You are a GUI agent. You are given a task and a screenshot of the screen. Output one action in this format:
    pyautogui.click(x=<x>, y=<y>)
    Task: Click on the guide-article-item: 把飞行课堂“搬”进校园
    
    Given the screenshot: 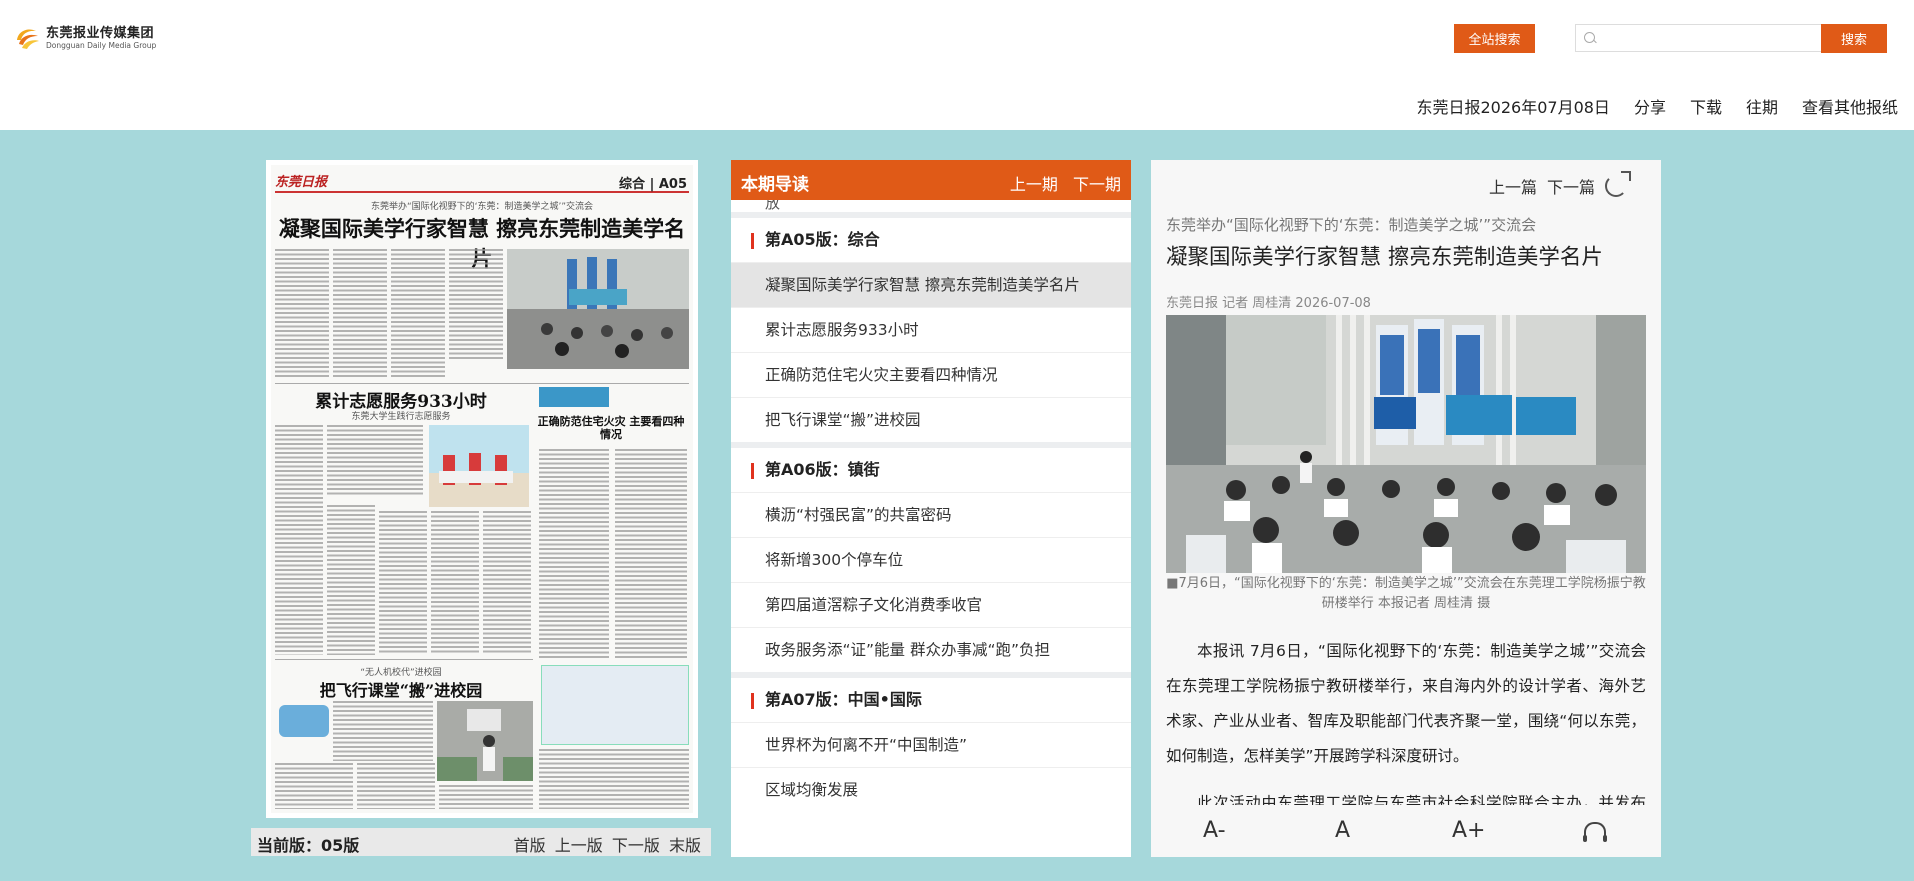 What is the action you would take?
    pyautogui.click(x=931, y=419)
    